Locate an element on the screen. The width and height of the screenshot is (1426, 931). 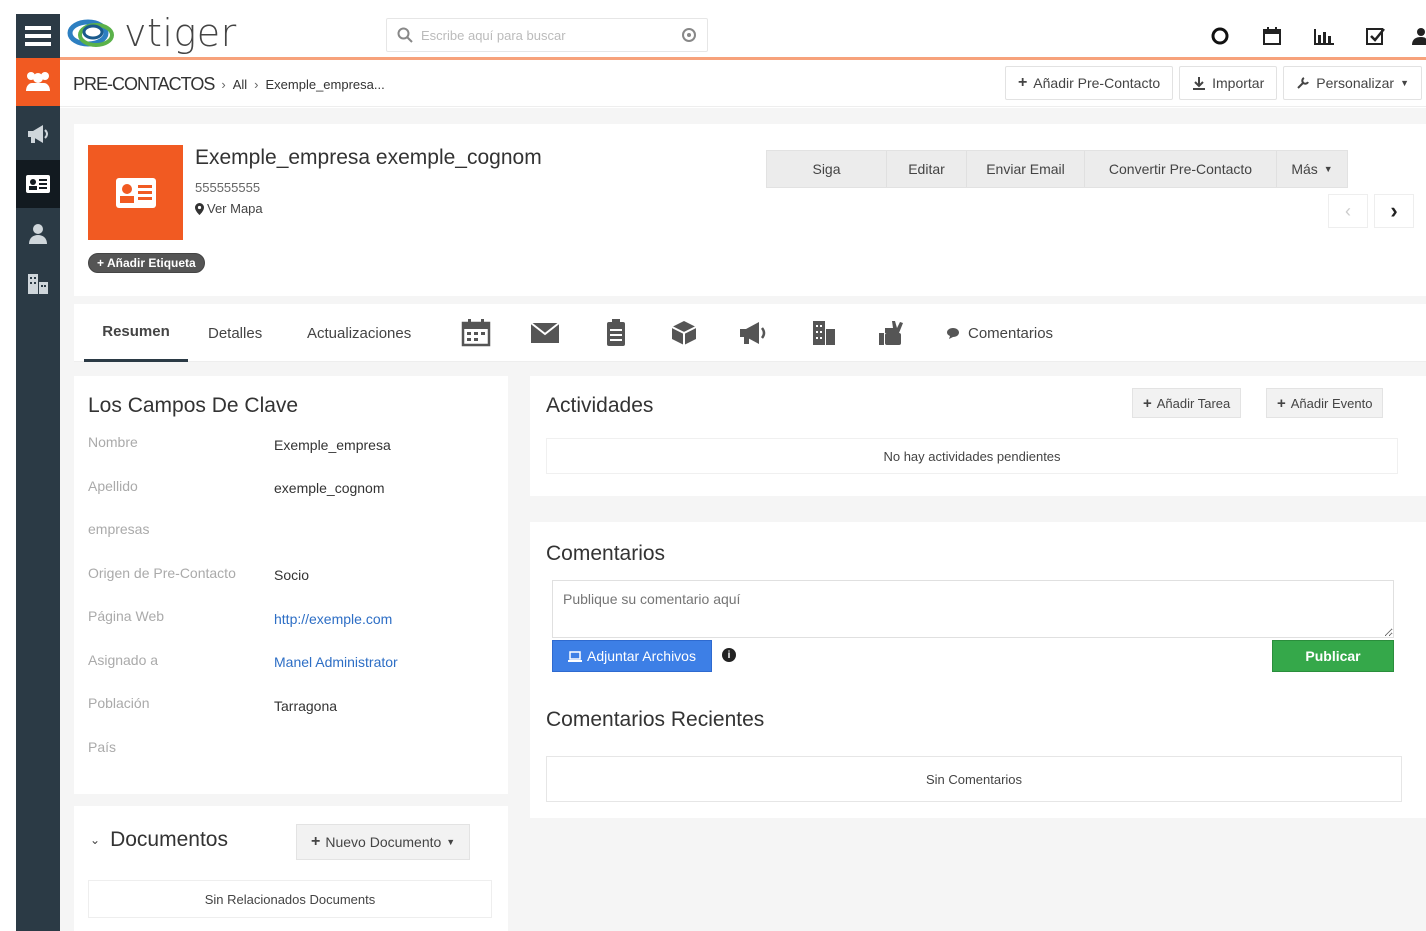
tab-summary: Resumen is located at coordinates (136, 333).